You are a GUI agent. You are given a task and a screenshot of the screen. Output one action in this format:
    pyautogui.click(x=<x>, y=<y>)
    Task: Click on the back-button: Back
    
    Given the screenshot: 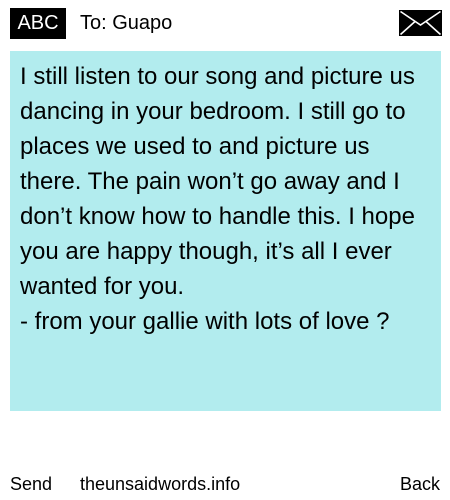 What is the action you would take?
    pyautogui.click(x=420, y=484)
    